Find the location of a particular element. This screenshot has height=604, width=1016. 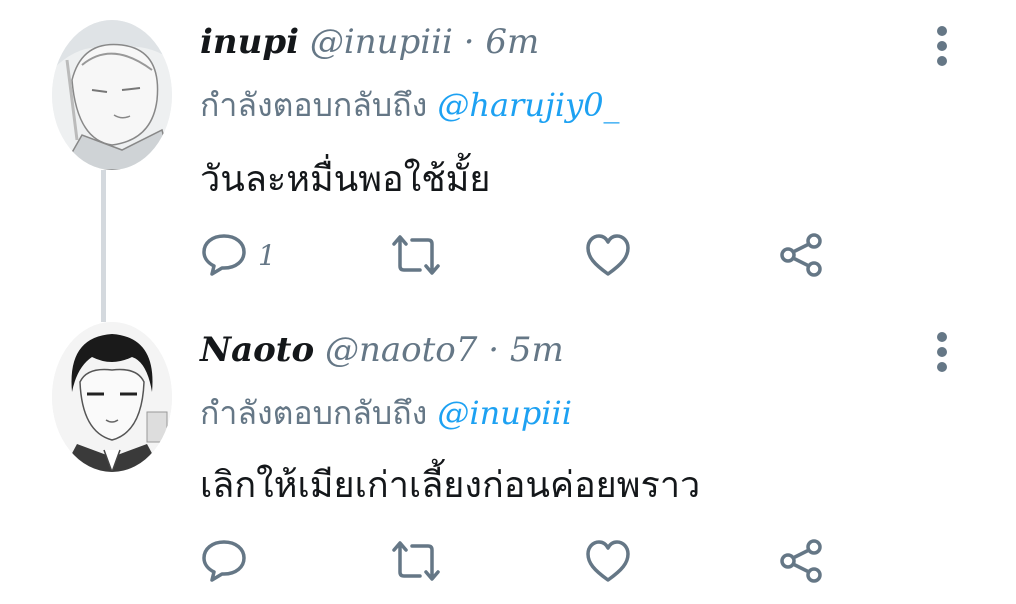

replying-to: กำลังตอบกลับถึง @inupiii is located at coordinates (386, 413).